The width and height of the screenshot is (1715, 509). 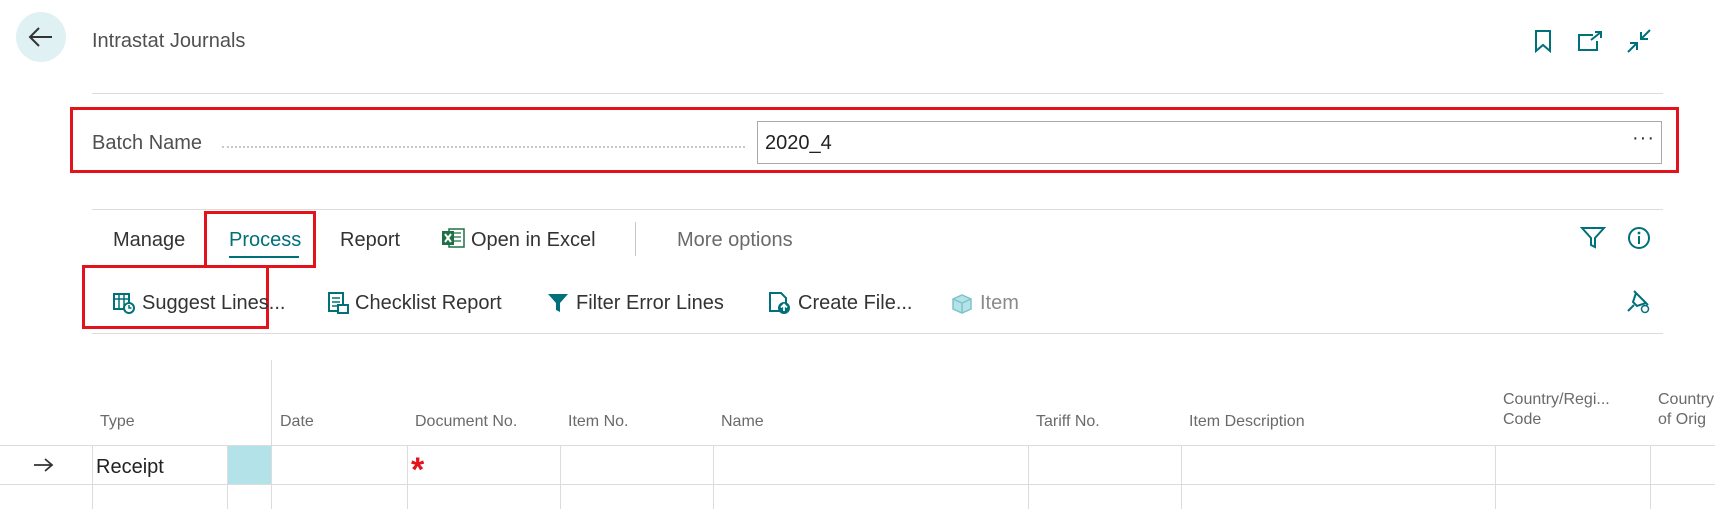 What do you see at coordinates (338, 303) in the screenshot?
I see `checklist-report-icon` at bounding box center [338, 303].